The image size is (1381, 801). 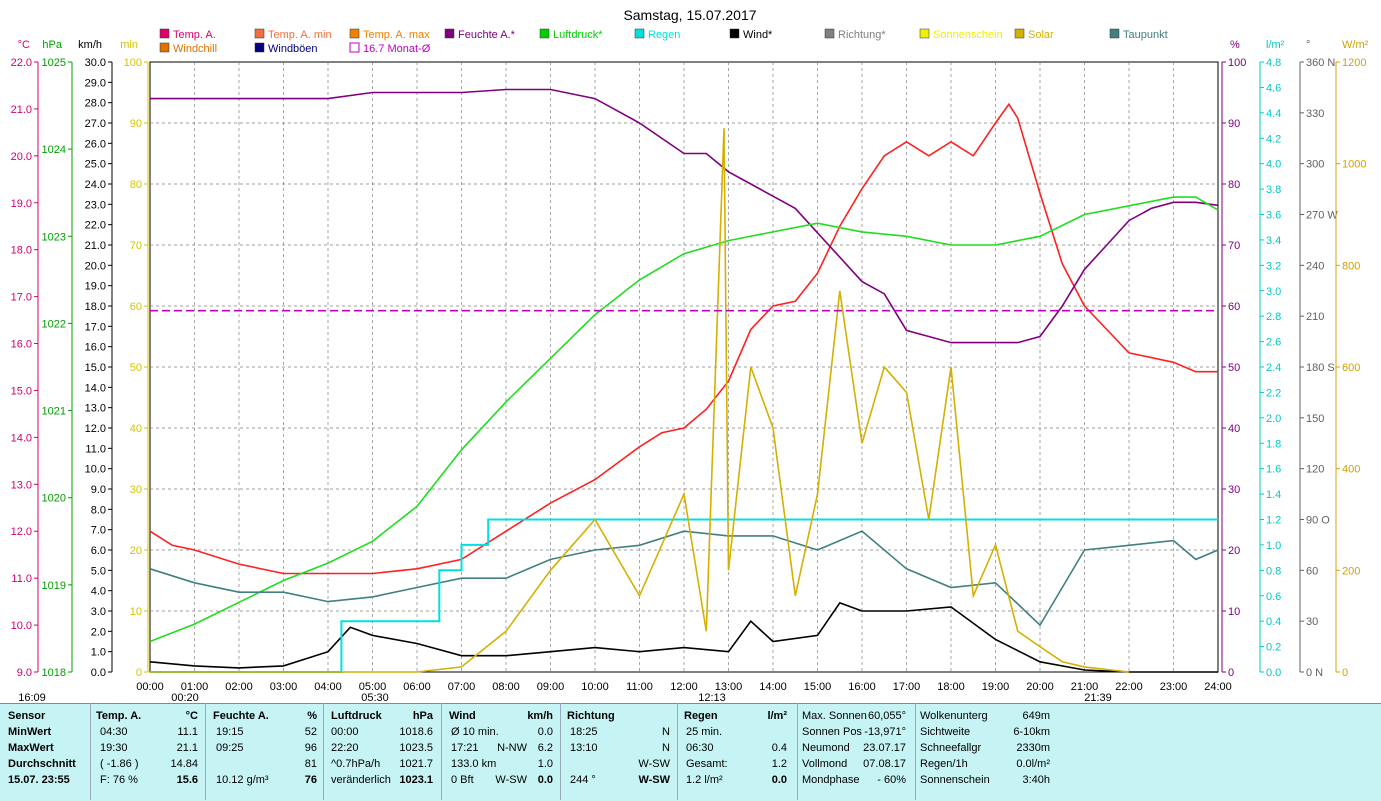 What do you see at coordinates (98, 592) in the screenshot?
I see `left-axis-tick-label: 4.0` at bounding box center [98, 592].